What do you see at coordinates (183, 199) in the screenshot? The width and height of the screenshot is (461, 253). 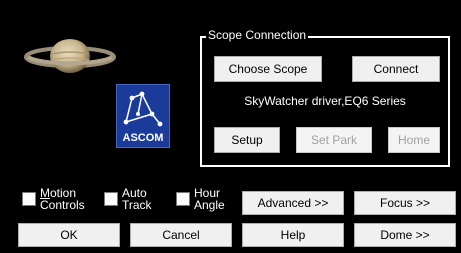 I see `hour-angle-checkbox-box` at bounding box center [183, 199].